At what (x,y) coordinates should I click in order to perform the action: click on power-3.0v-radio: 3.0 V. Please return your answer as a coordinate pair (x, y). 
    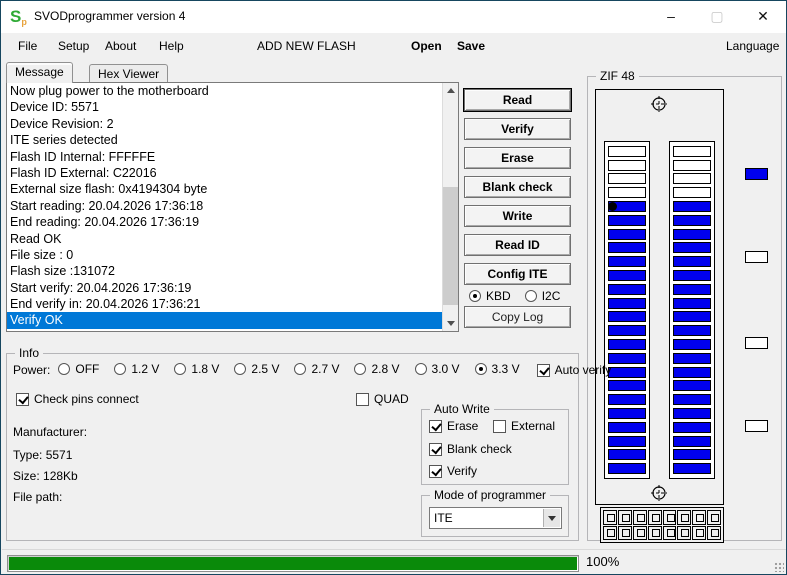
    Looking at the image, I should click on (437, 369).